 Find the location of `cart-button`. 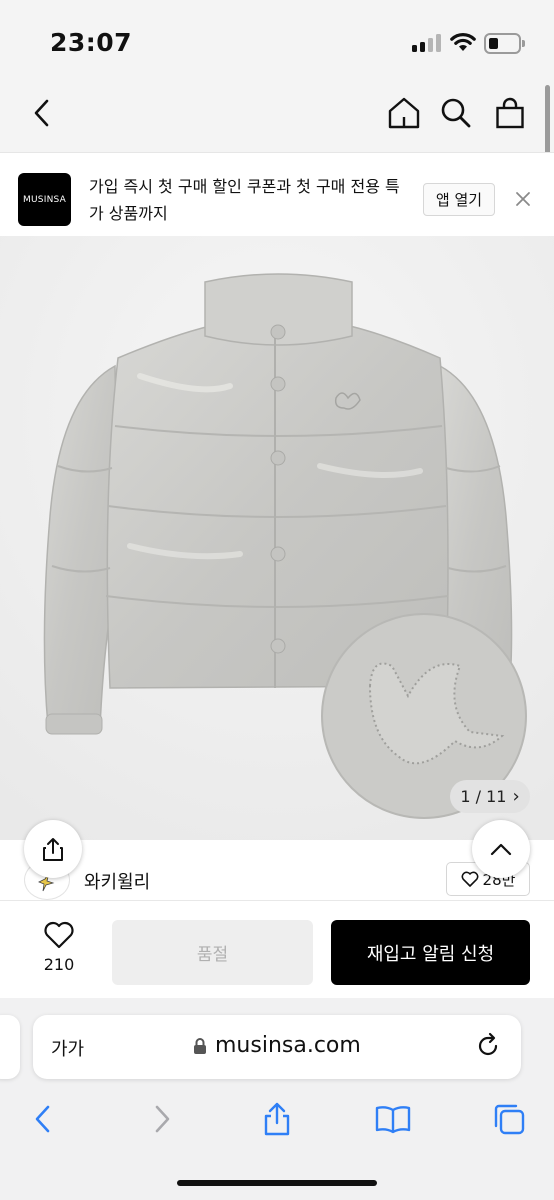

cart-button is located at coordinates (510, 113).